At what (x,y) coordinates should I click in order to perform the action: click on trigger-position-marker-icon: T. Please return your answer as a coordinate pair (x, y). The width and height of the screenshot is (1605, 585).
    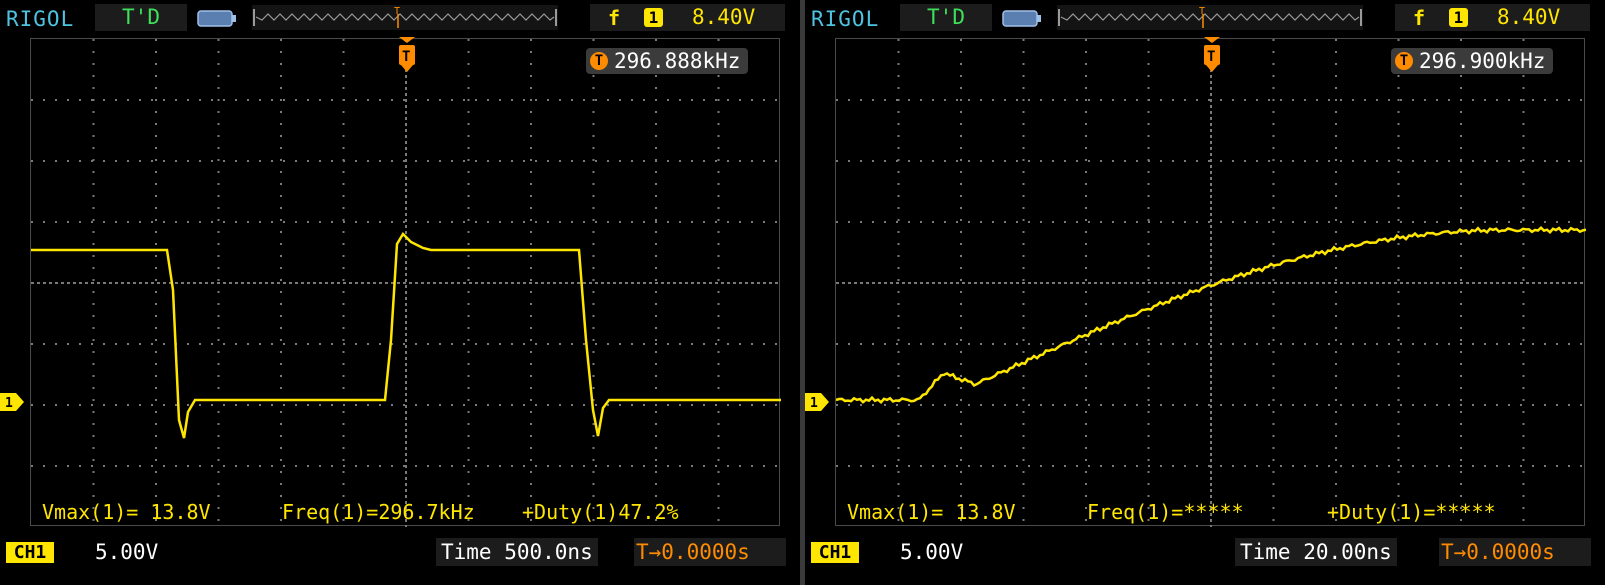
    Looking at the image, I should click on (407, 54).